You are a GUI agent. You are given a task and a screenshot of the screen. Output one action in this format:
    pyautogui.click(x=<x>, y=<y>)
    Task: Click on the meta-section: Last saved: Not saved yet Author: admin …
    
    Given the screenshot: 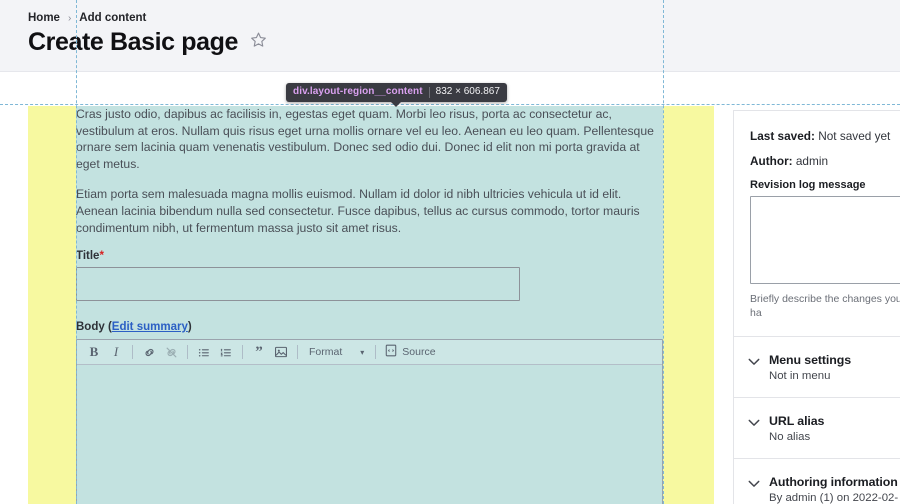 What is the action you would take?
    pyautogui.click(x=817, y=215)
    